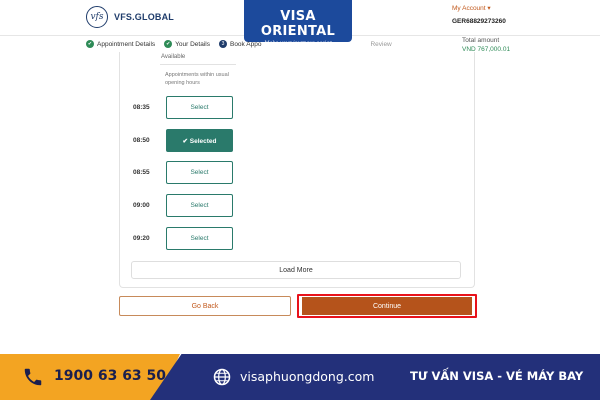  Describe the element at coordinates (141, 205) in the screenshot. I see `slot-time: 09:00` at that location.